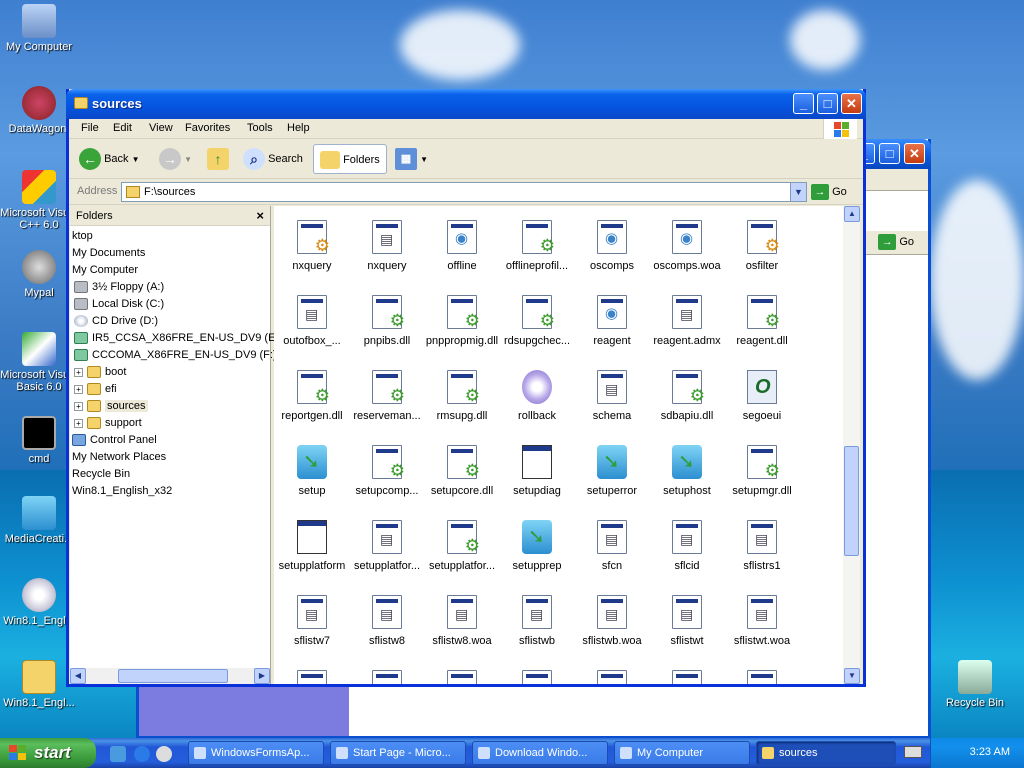 Image resolution: width=1024 pixels, height=768 pixels. What do you see at coordinates (164, 754) in the screenshot?
I see `quick-launch-media-icon` at bounding box center [164, 754].